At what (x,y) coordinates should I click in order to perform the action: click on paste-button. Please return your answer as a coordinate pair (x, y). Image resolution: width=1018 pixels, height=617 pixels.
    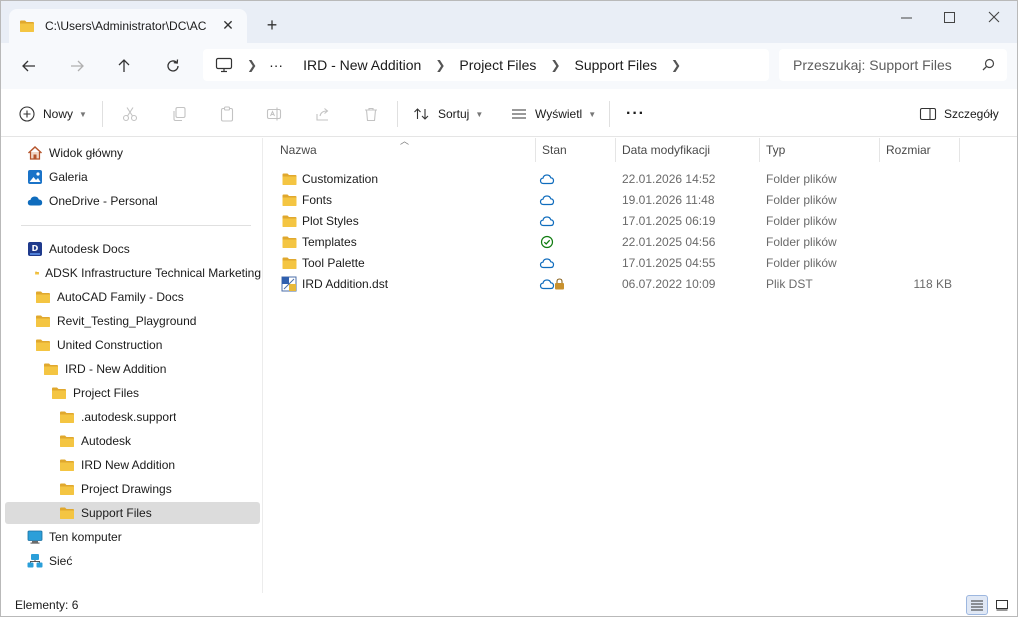
    Looking at the image, I should click on (227, 114).